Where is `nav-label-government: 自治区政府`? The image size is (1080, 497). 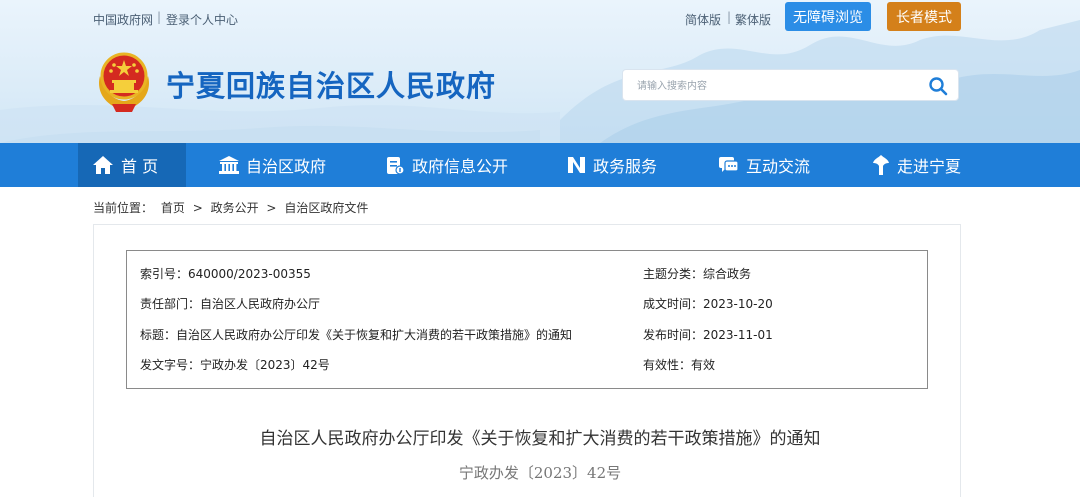 nav-label-government: 自治区政府 is located at coordinates (286, 166).